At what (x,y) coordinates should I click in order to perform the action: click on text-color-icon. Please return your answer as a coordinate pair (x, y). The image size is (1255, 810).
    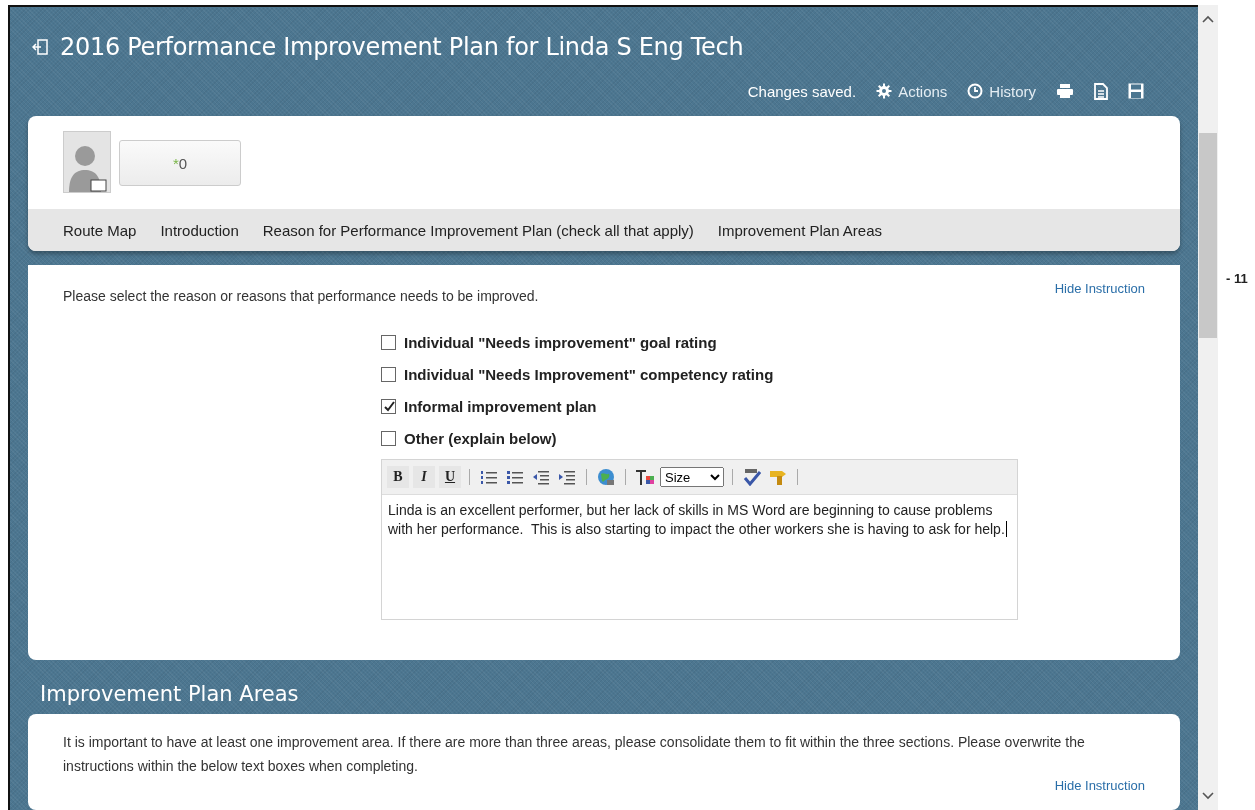
    Looking at the image, I should click on (645, 477).